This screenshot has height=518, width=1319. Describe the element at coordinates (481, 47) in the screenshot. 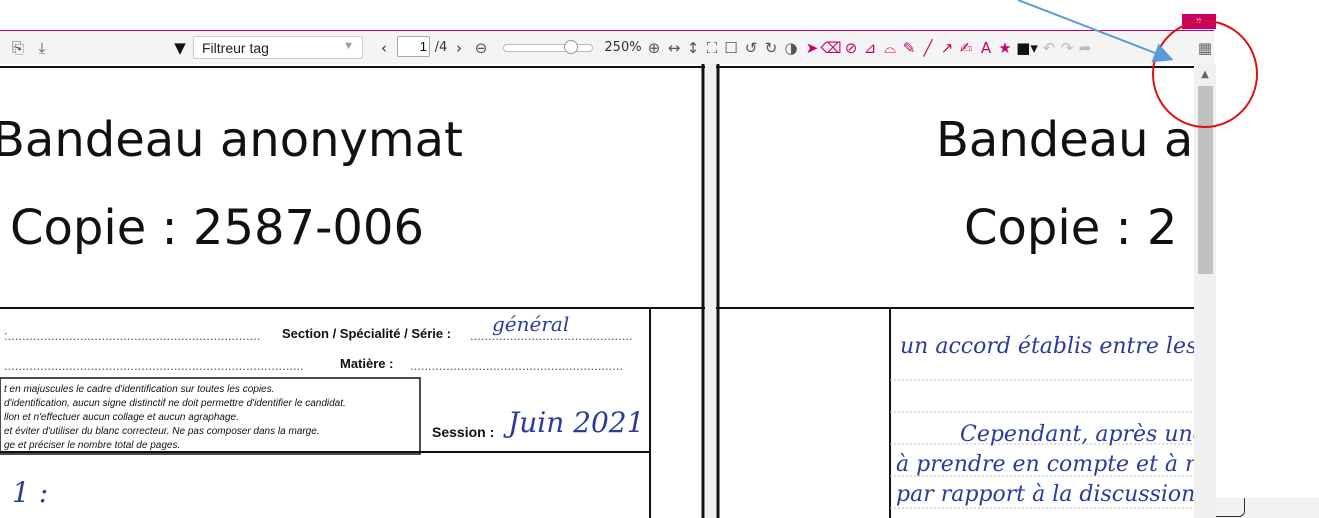

I see `zoom-out-icon: ⊖` at that location.